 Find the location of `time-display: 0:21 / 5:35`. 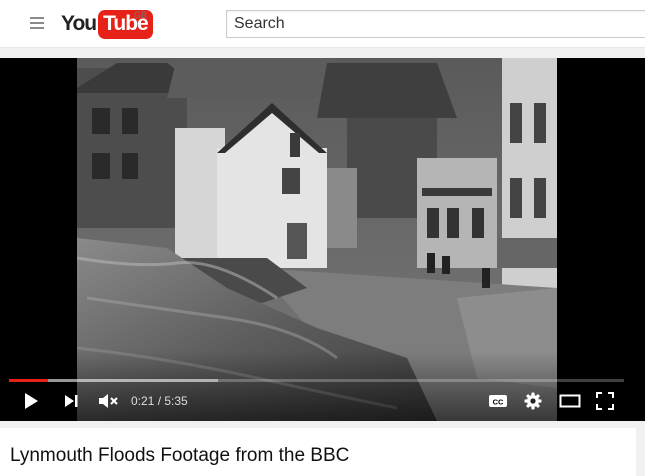

time-display: 0:21 / 5:35 is located at coordinates (159, 401).